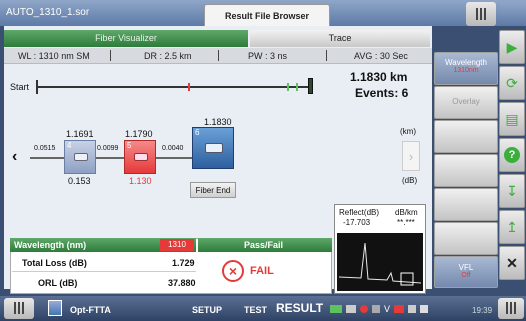 The image size is (526, 321). What do you see at coordinates (466, 275) in the screenshot?
I see `vfl-value: Off` at bounding box center [466, 275].